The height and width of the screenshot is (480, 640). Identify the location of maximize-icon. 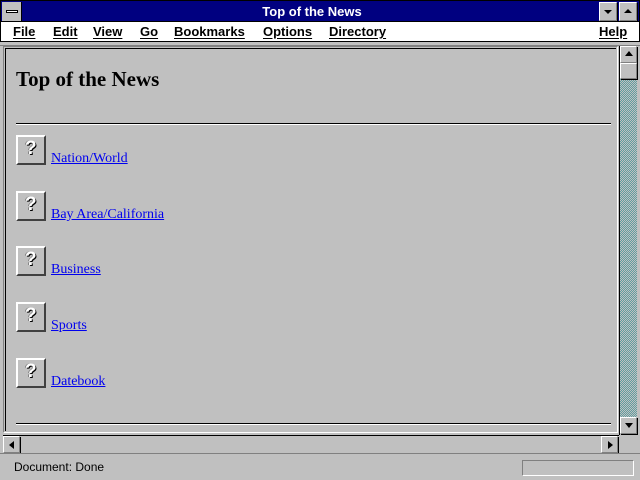
(628, 11).